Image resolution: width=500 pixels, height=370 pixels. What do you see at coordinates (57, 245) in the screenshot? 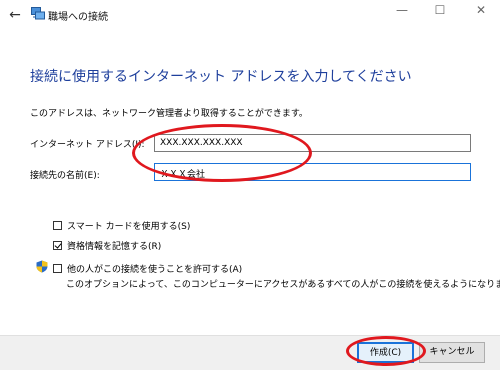
I see `remember-credentials-checkbox` at bounding box center [57, 245].